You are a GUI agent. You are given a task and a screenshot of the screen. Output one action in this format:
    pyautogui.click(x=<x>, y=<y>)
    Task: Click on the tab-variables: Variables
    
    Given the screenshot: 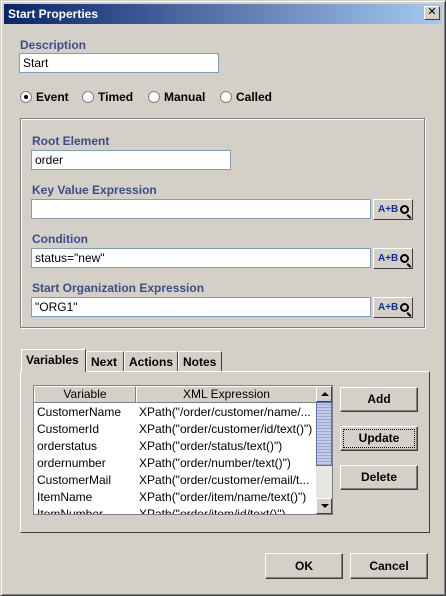 What is the action you would take?
    pyautogui.click(x=53, y=360)
    